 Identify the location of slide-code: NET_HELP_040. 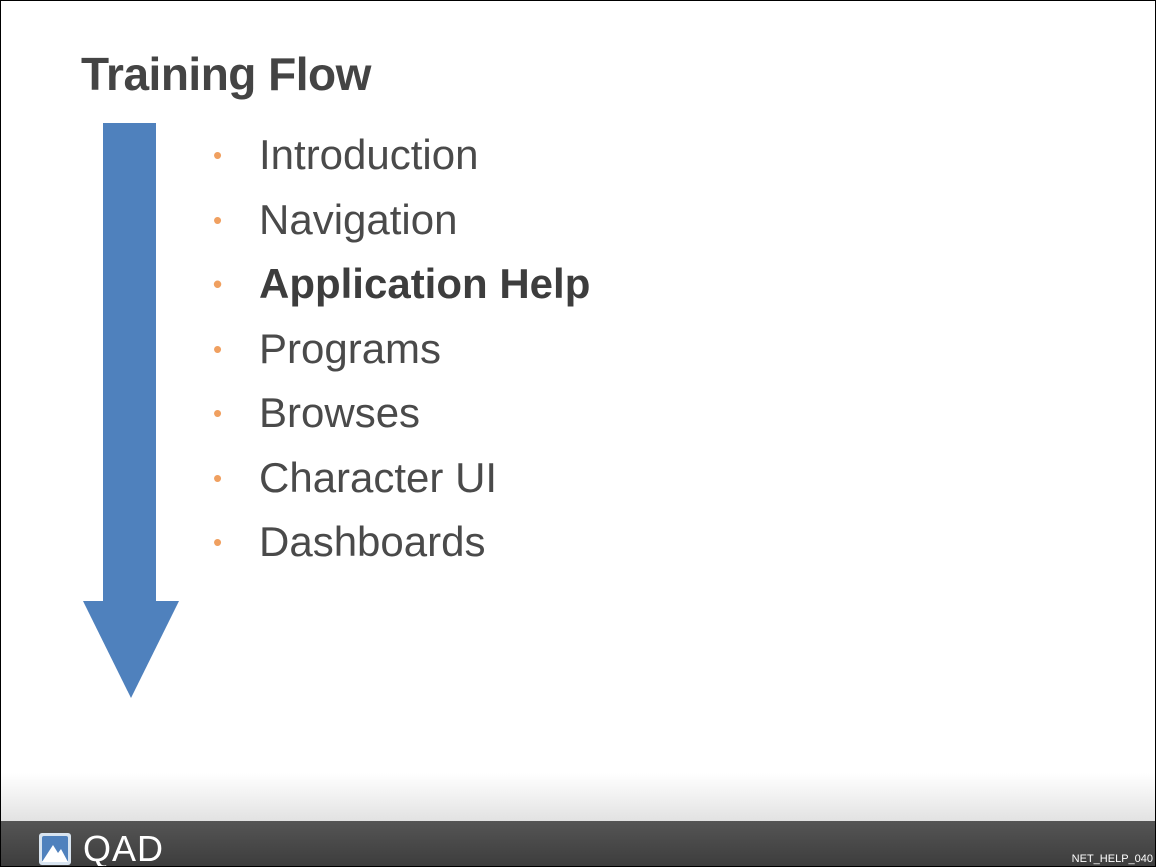
(1112, 859).